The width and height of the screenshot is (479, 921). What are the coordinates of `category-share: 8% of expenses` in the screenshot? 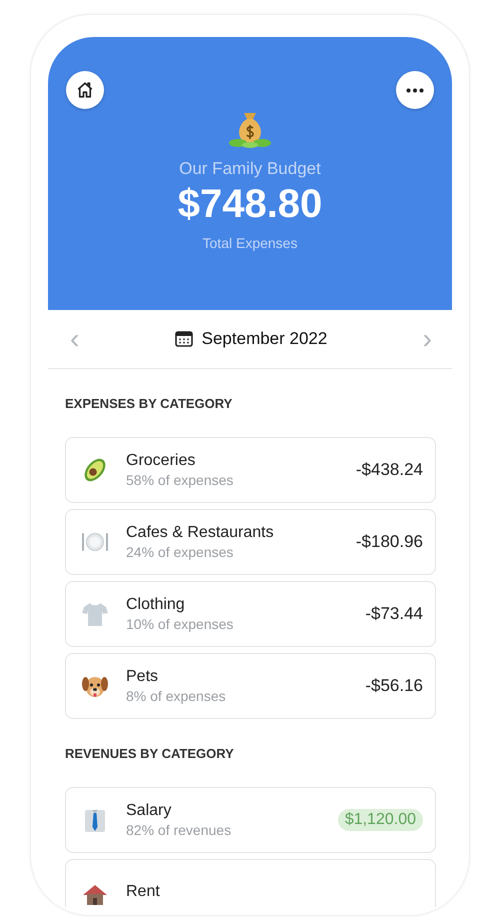 It's located at (176, 696).